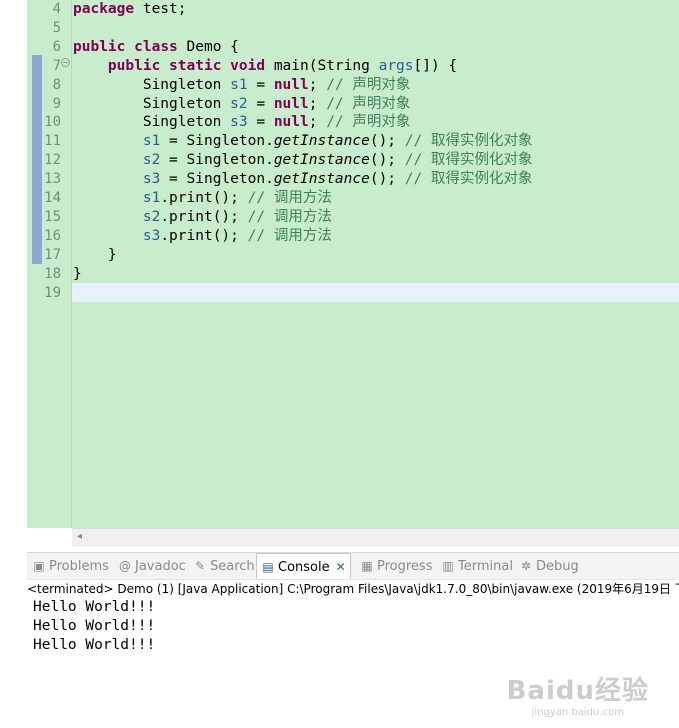  I want to click on line-number: 18, so click(52, 273).